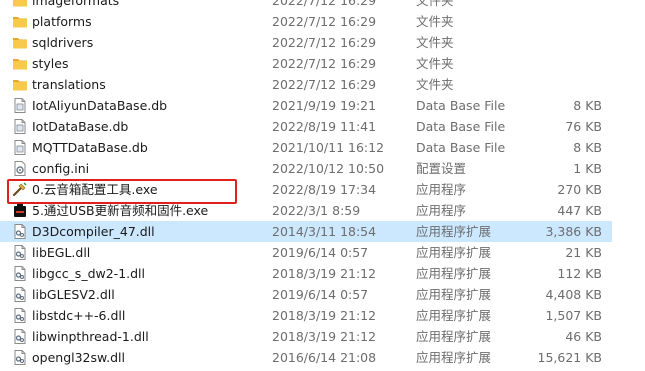 The height and width of the screenshot is (371, 645). I want to click on file-date-modified: 2016/6/14 21:08, so click(324, 357).